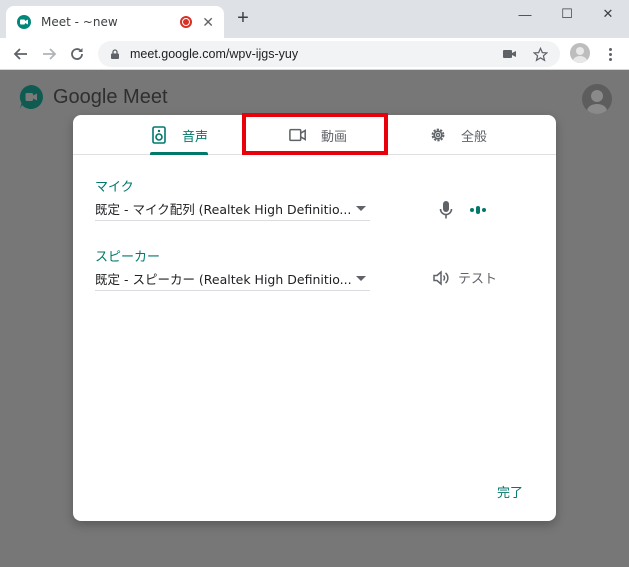 The height and width of the screenshot is (567, 629). What do you see at coordinates (243, 19) in the screenshot?
I see `new-tab-button: +` at bounding box center [243, 19].